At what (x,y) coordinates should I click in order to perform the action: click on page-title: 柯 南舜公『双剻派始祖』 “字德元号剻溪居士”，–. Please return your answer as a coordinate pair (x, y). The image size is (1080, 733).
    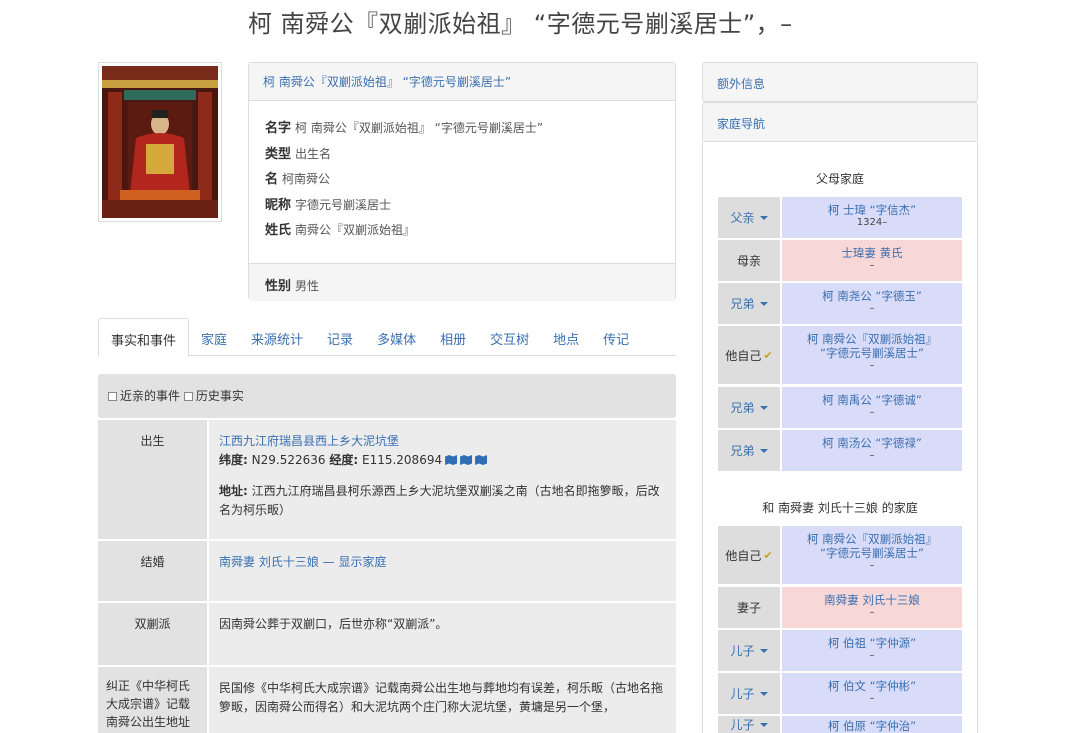
    Looking at the image, I should click on (520, 24).